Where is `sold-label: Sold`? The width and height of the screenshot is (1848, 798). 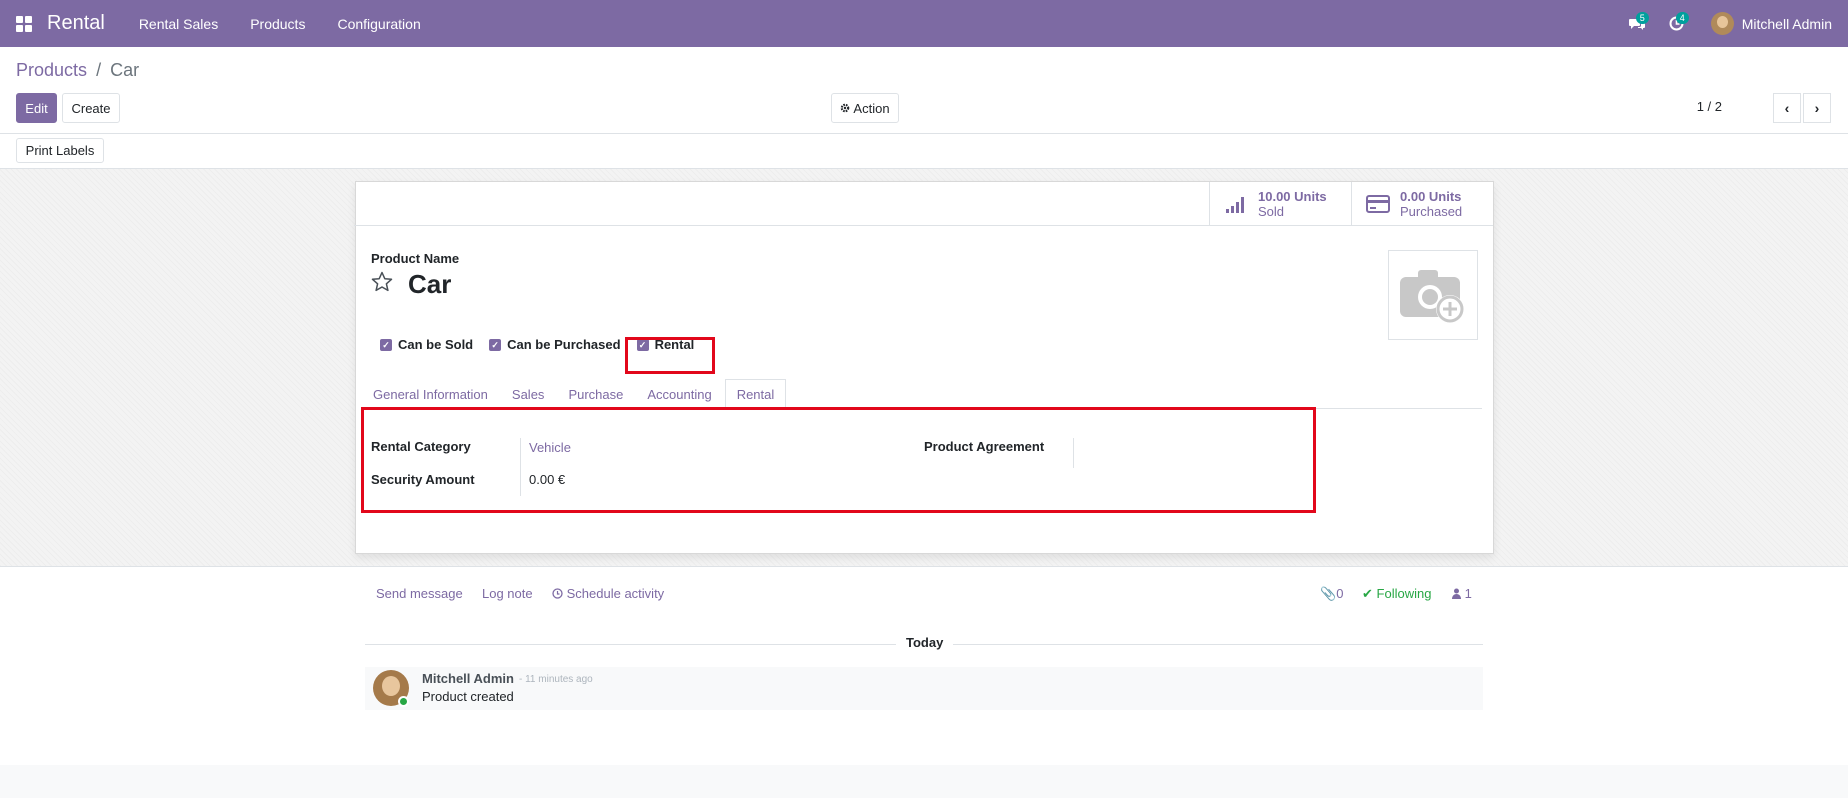
sold-label: Sold is located at coordinates (1271, 211).